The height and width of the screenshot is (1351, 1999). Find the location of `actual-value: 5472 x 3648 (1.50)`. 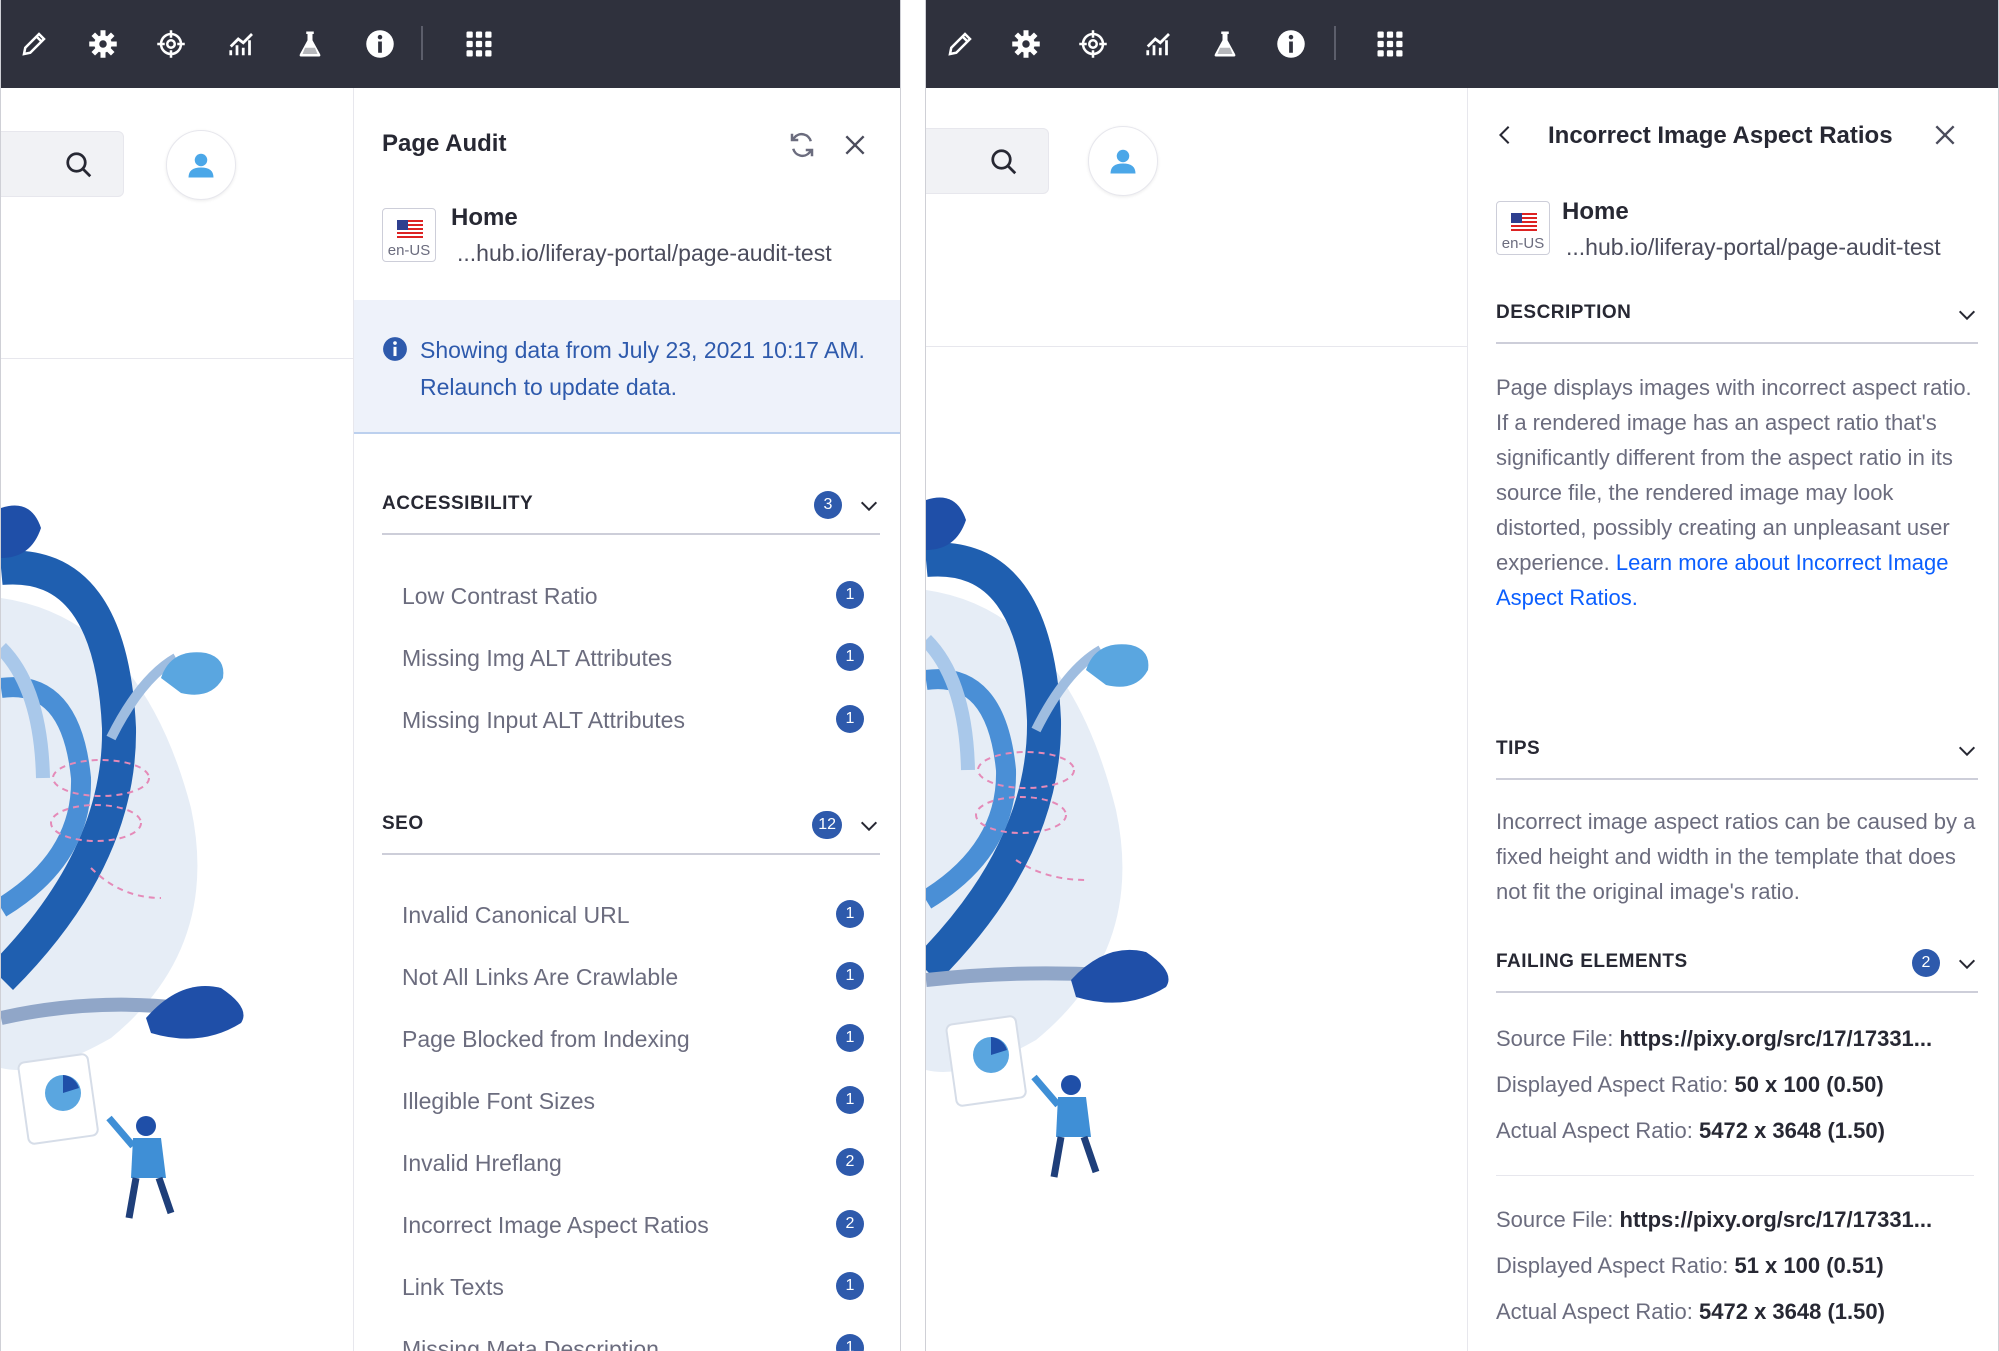

actual-value: 5472 x 3648 (1.50) is located at coordinates (1792, 1130).